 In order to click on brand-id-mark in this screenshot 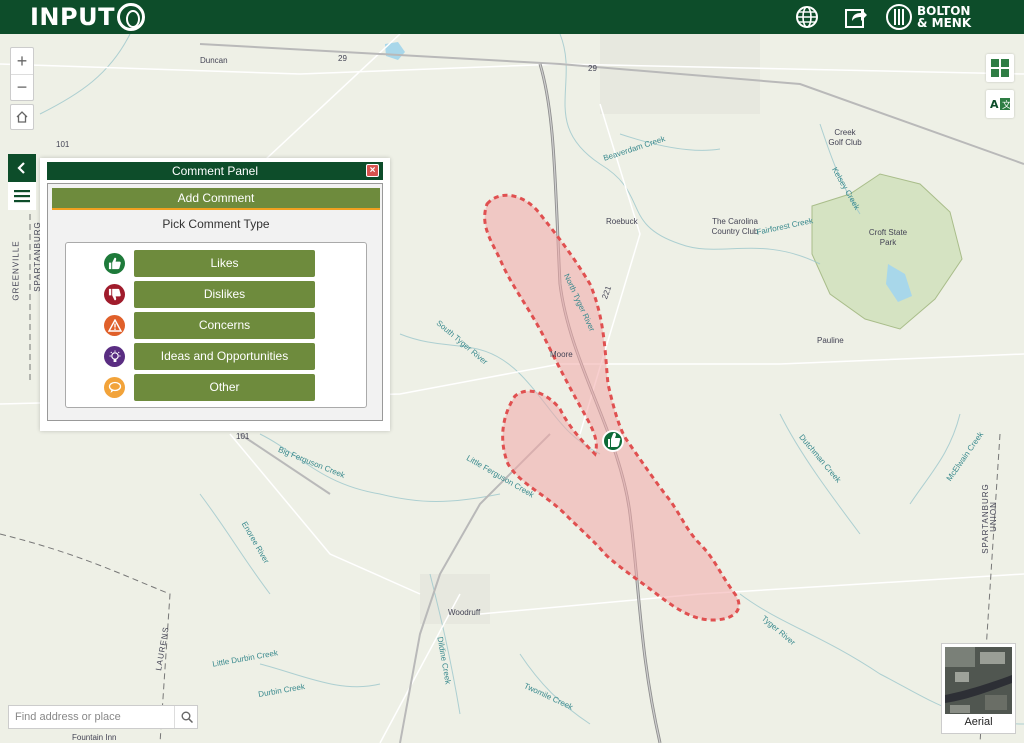, I will do `click(130, 17)`.